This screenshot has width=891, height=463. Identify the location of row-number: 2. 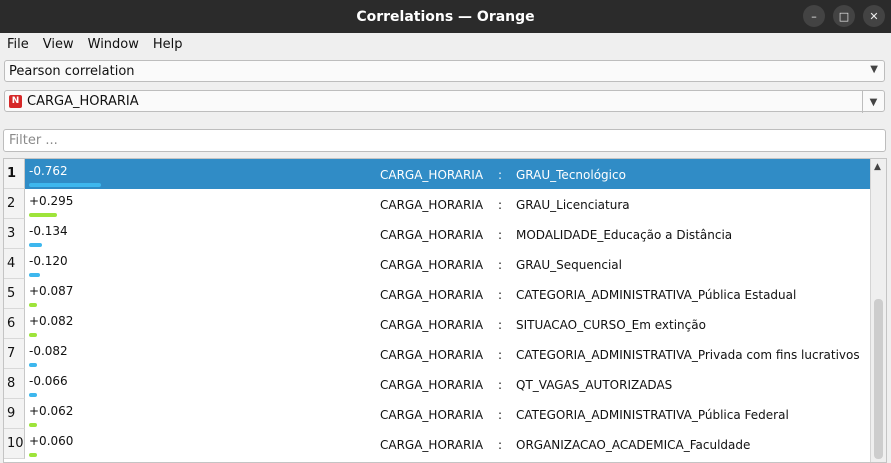
(14, 204).